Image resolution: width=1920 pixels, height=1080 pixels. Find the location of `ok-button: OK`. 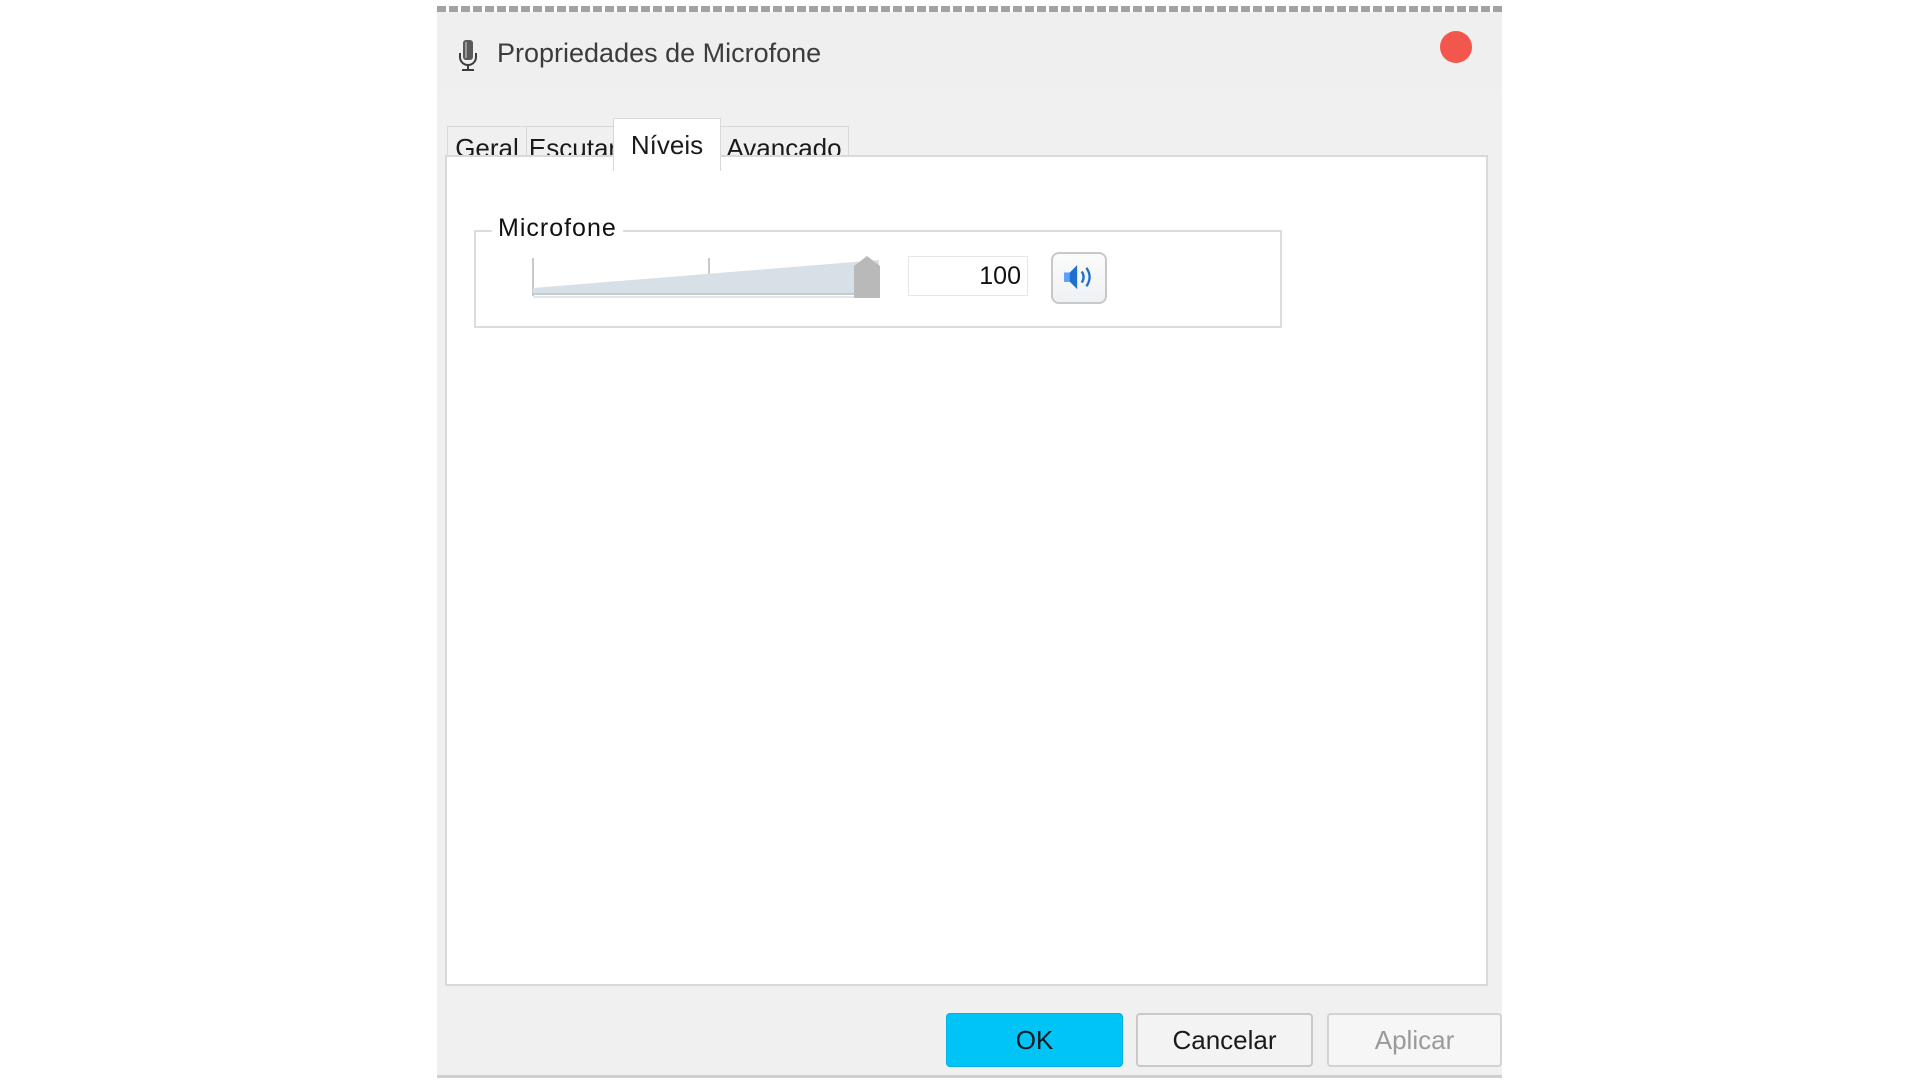

ok-button: OK is located at coordinates (1034, 1040).